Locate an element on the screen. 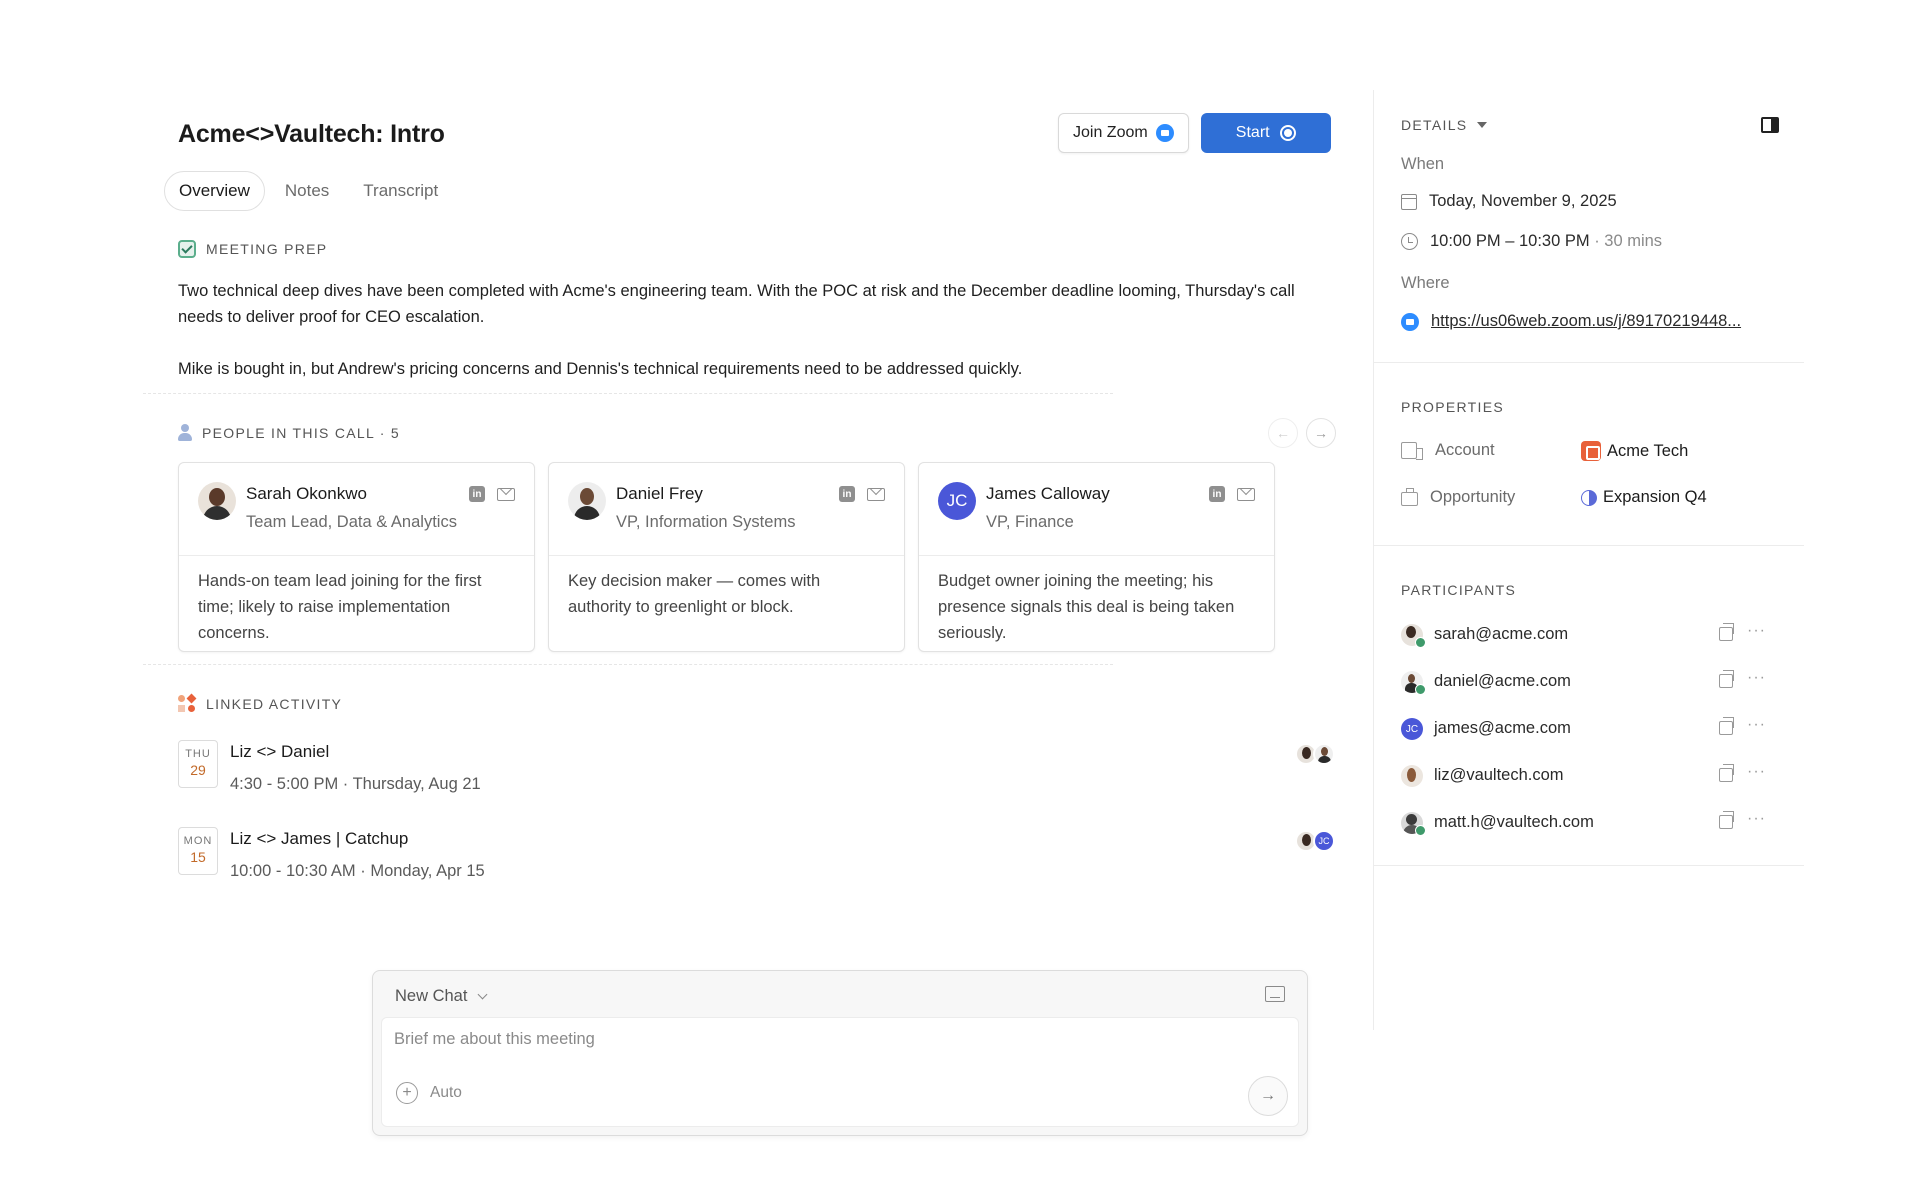  property-key: Opportunity is located at coordinates (1458, 497).